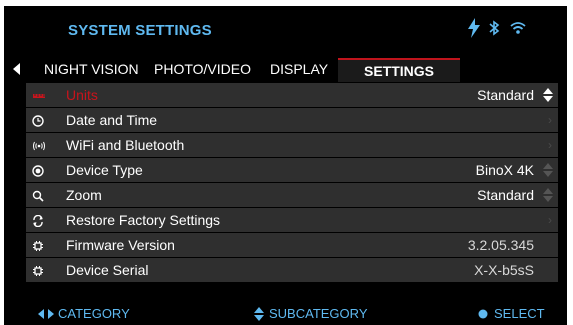 The width and height of the screenshot is (573, 325). Describe the element at coordinates (84, 195) in the screenshot. I see `list-item-label: Zoom` at that location.